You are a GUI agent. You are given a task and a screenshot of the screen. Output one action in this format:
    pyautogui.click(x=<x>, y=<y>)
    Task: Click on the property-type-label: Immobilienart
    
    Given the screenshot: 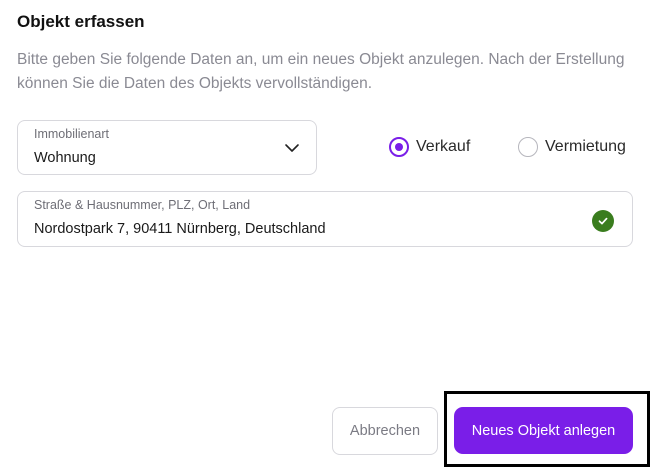 What is the action you would take?
    pyautogui.click(x=72, y=134)
    